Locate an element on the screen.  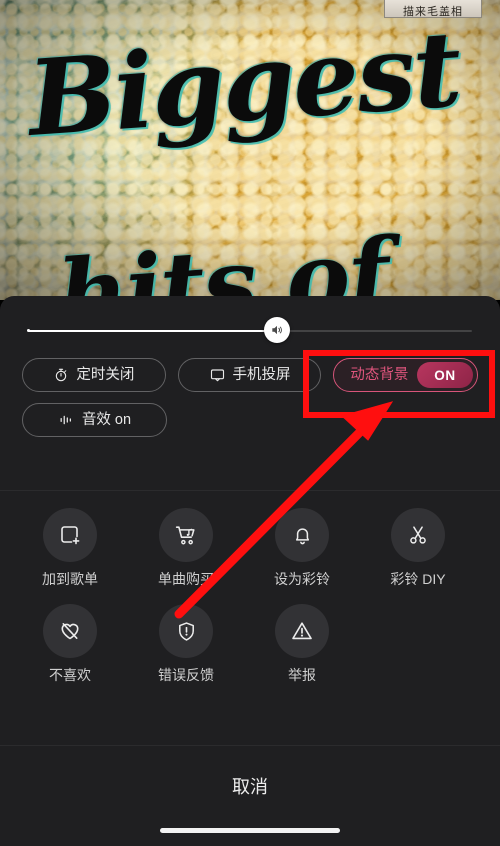
report-action: 举报 is located at coordinates (302, 643).